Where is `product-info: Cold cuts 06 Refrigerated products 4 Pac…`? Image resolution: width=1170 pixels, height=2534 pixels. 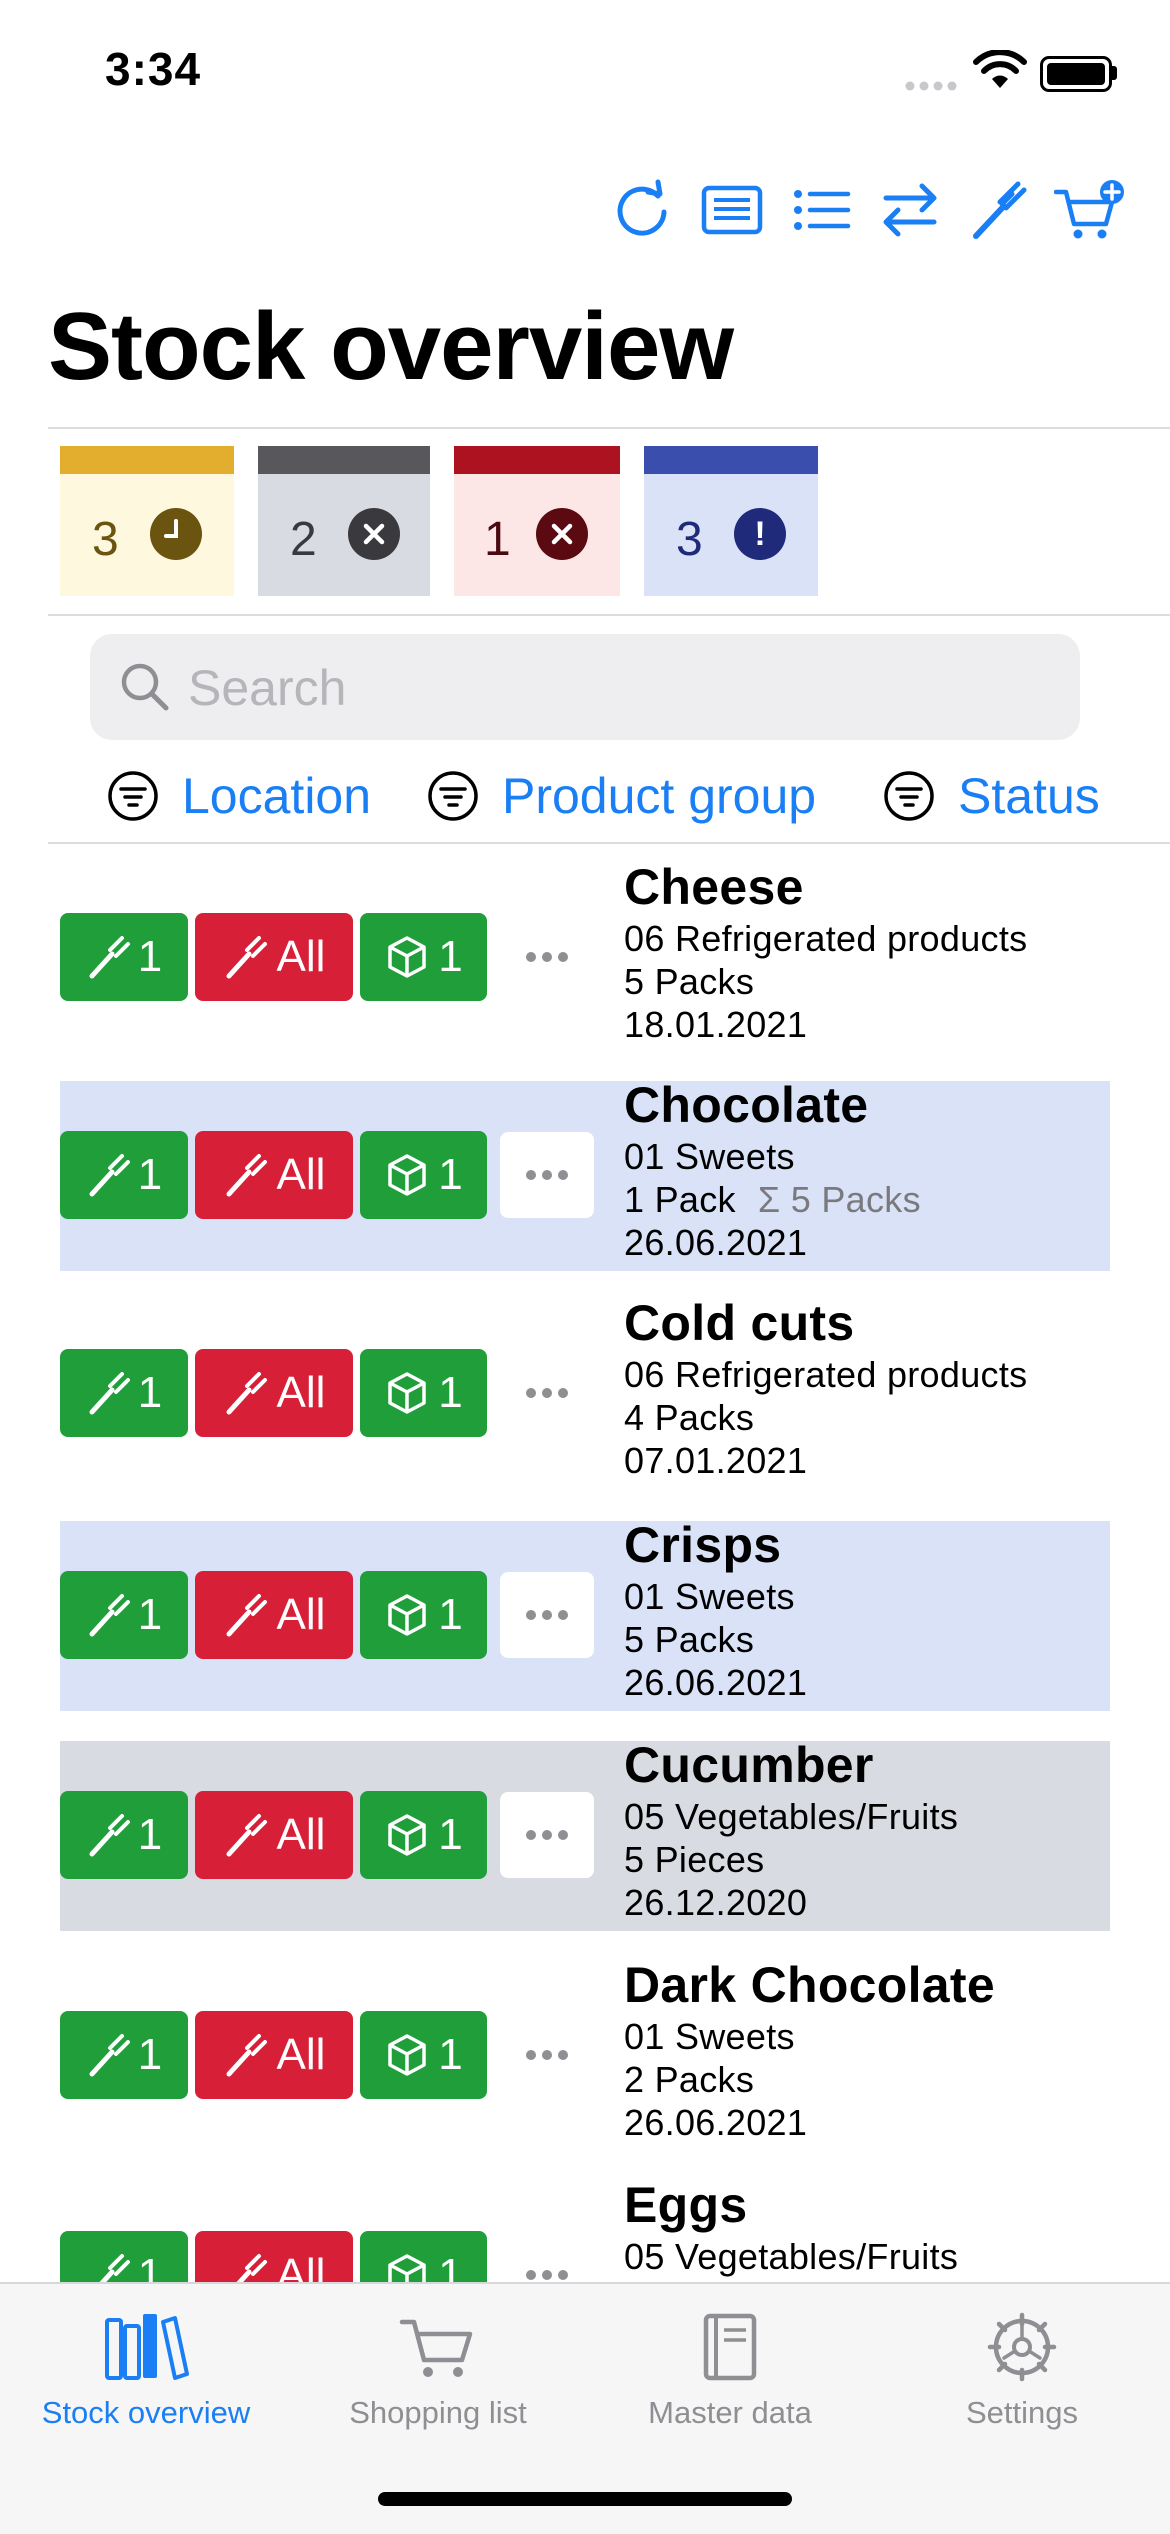 product-info: Cold cuts 06 Refrigerated products 4 Pac… is located at coordinates (825, 1387).